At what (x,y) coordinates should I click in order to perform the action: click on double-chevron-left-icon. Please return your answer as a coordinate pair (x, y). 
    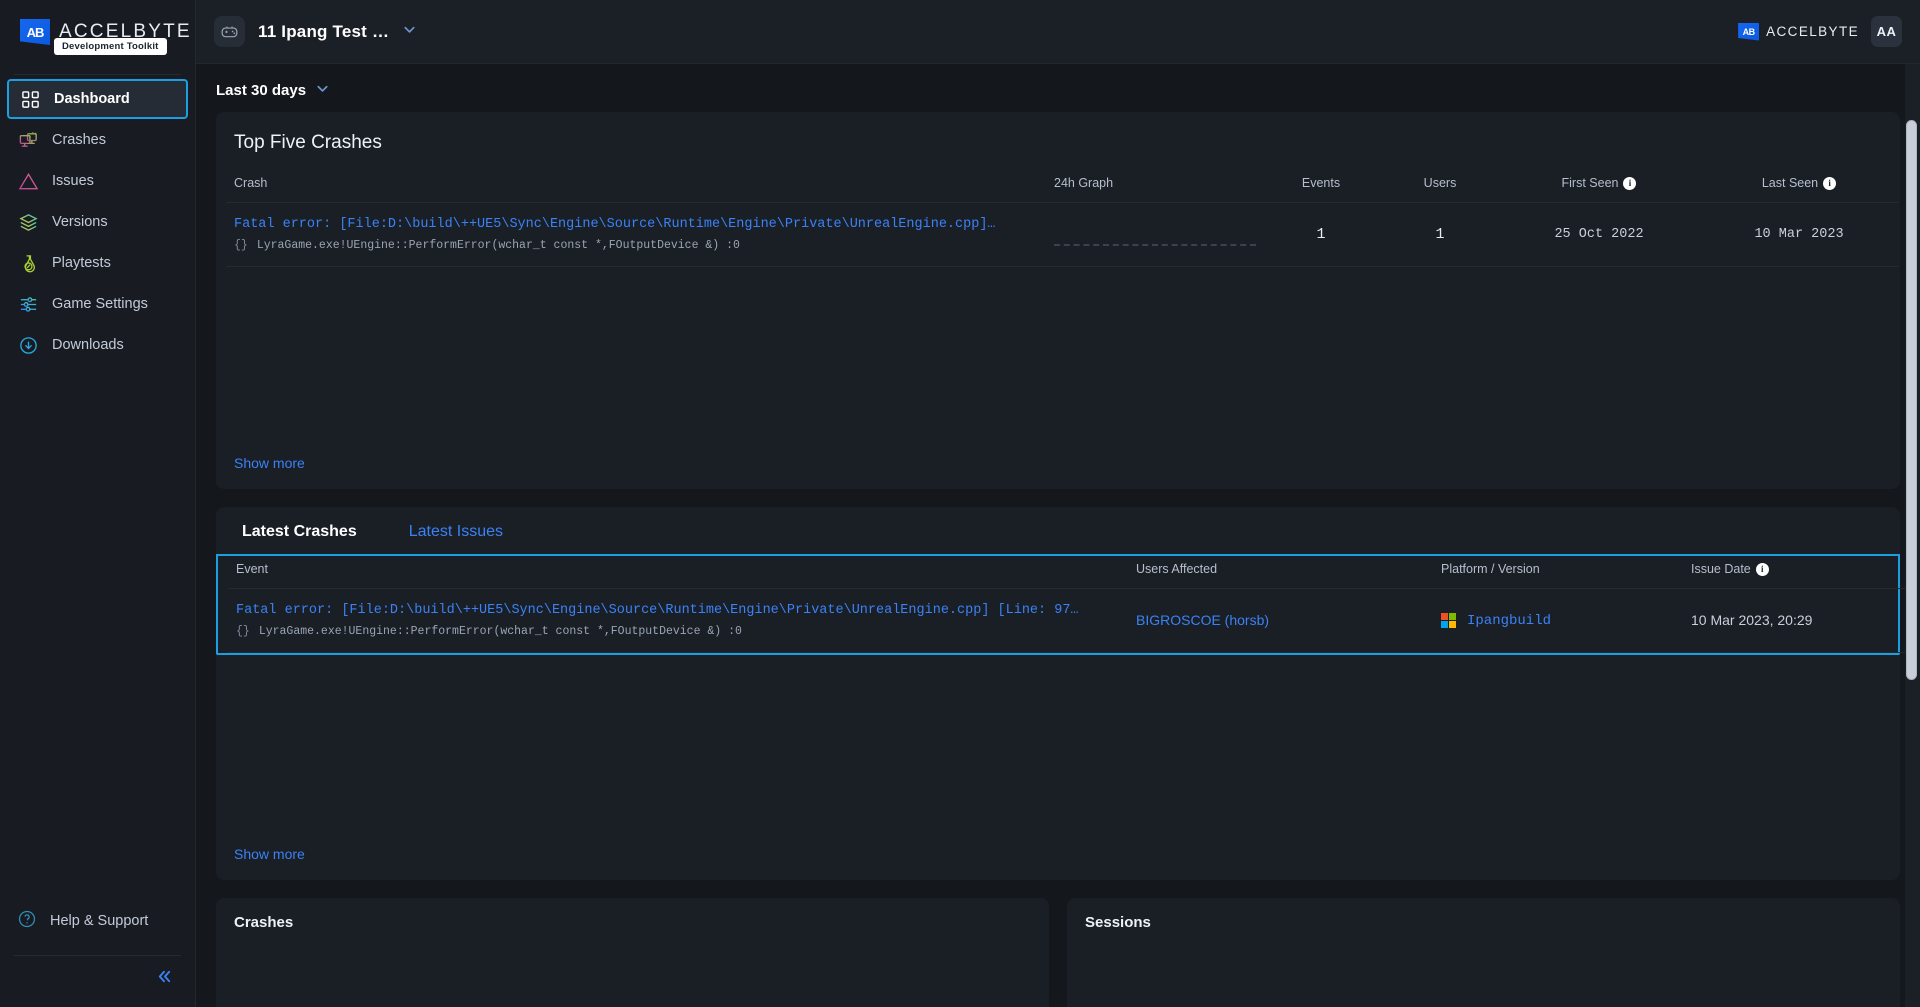
    Looking at the image, I should click on (164, 976).